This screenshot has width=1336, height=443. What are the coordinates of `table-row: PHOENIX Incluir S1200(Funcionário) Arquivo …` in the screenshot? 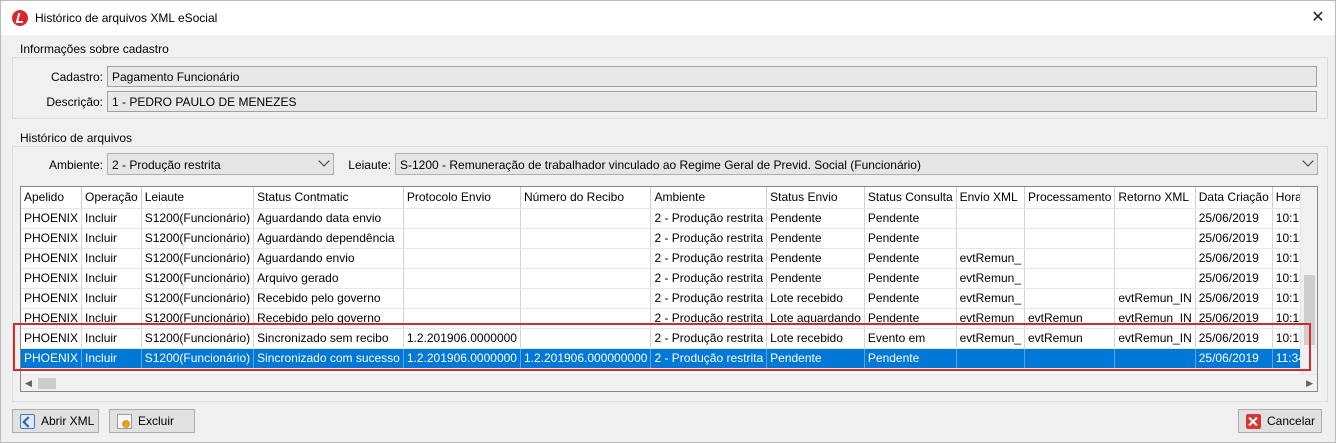 It's located at (669, 278).